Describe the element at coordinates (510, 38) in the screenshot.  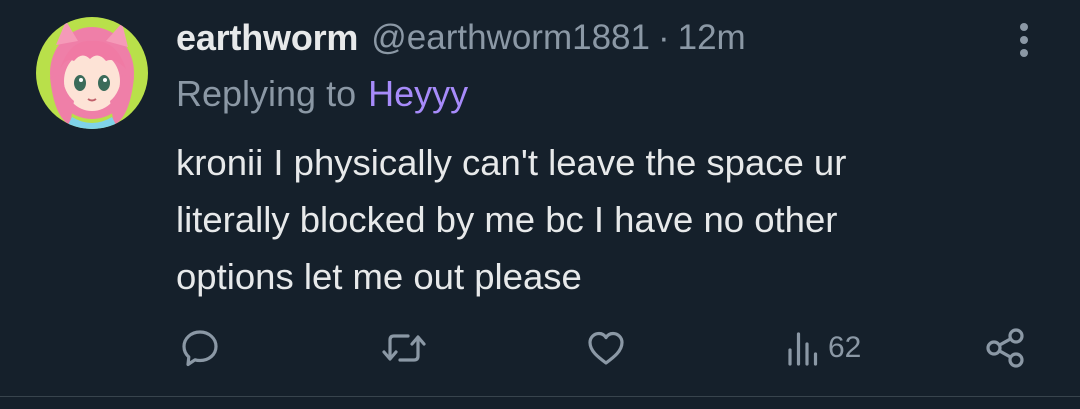
I see `user-handle: @earthworm1881` at that location.